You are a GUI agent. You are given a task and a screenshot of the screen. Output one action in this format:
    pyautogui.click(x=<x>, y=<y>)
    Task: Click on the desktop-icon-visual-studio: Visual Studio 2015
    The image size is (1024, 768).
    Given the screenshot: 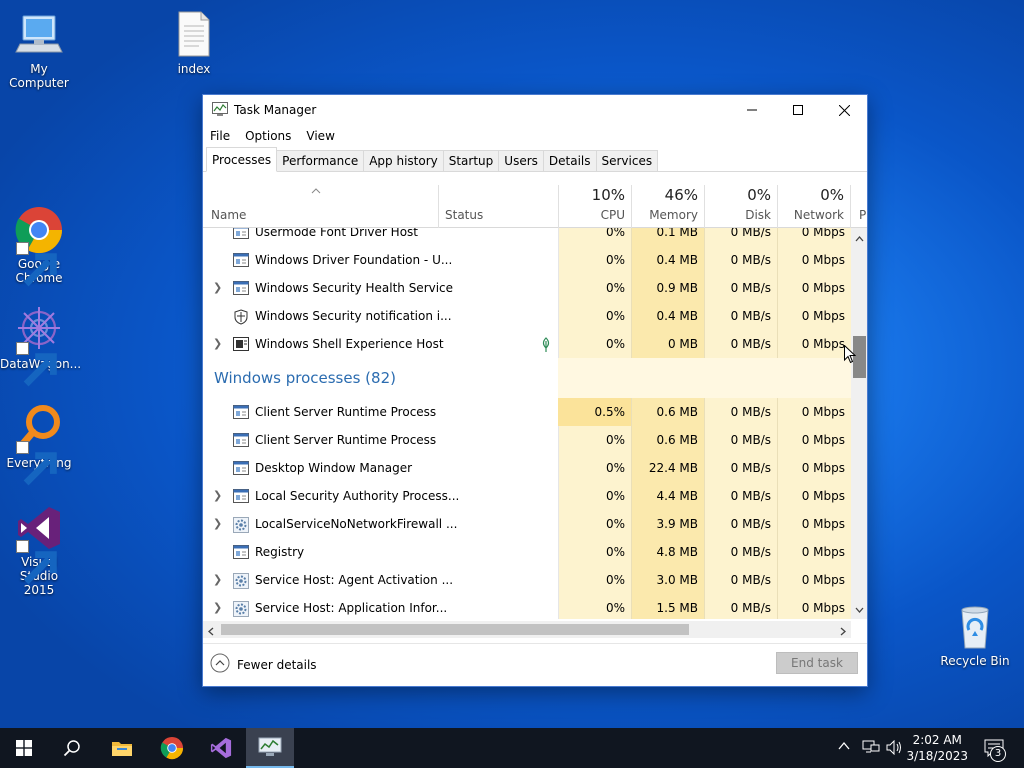 What is the action you would take?
    pyautogui.click(x=39, y=550)
    